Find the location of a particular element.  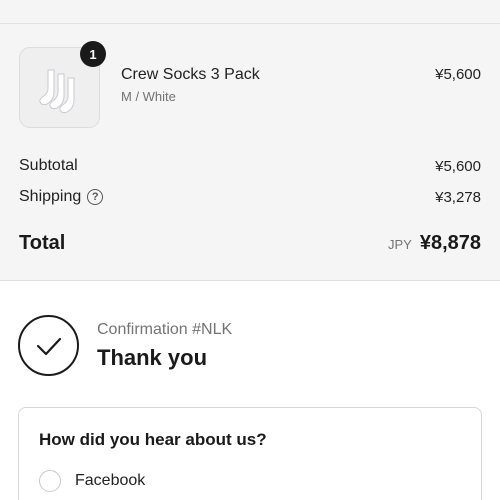

shipping-value: ¥3,278 is located at coordinates (458, 197).